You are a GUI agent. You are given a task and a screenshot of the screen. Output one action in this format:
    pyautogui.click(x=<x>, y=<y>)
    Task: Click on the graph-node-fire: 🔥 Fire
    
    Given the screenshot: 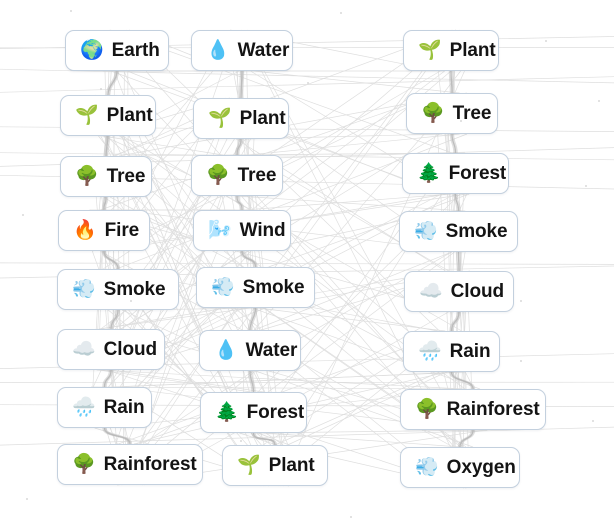 What is the action you would take?
    pyautogui.click(x=104, y=230)
    